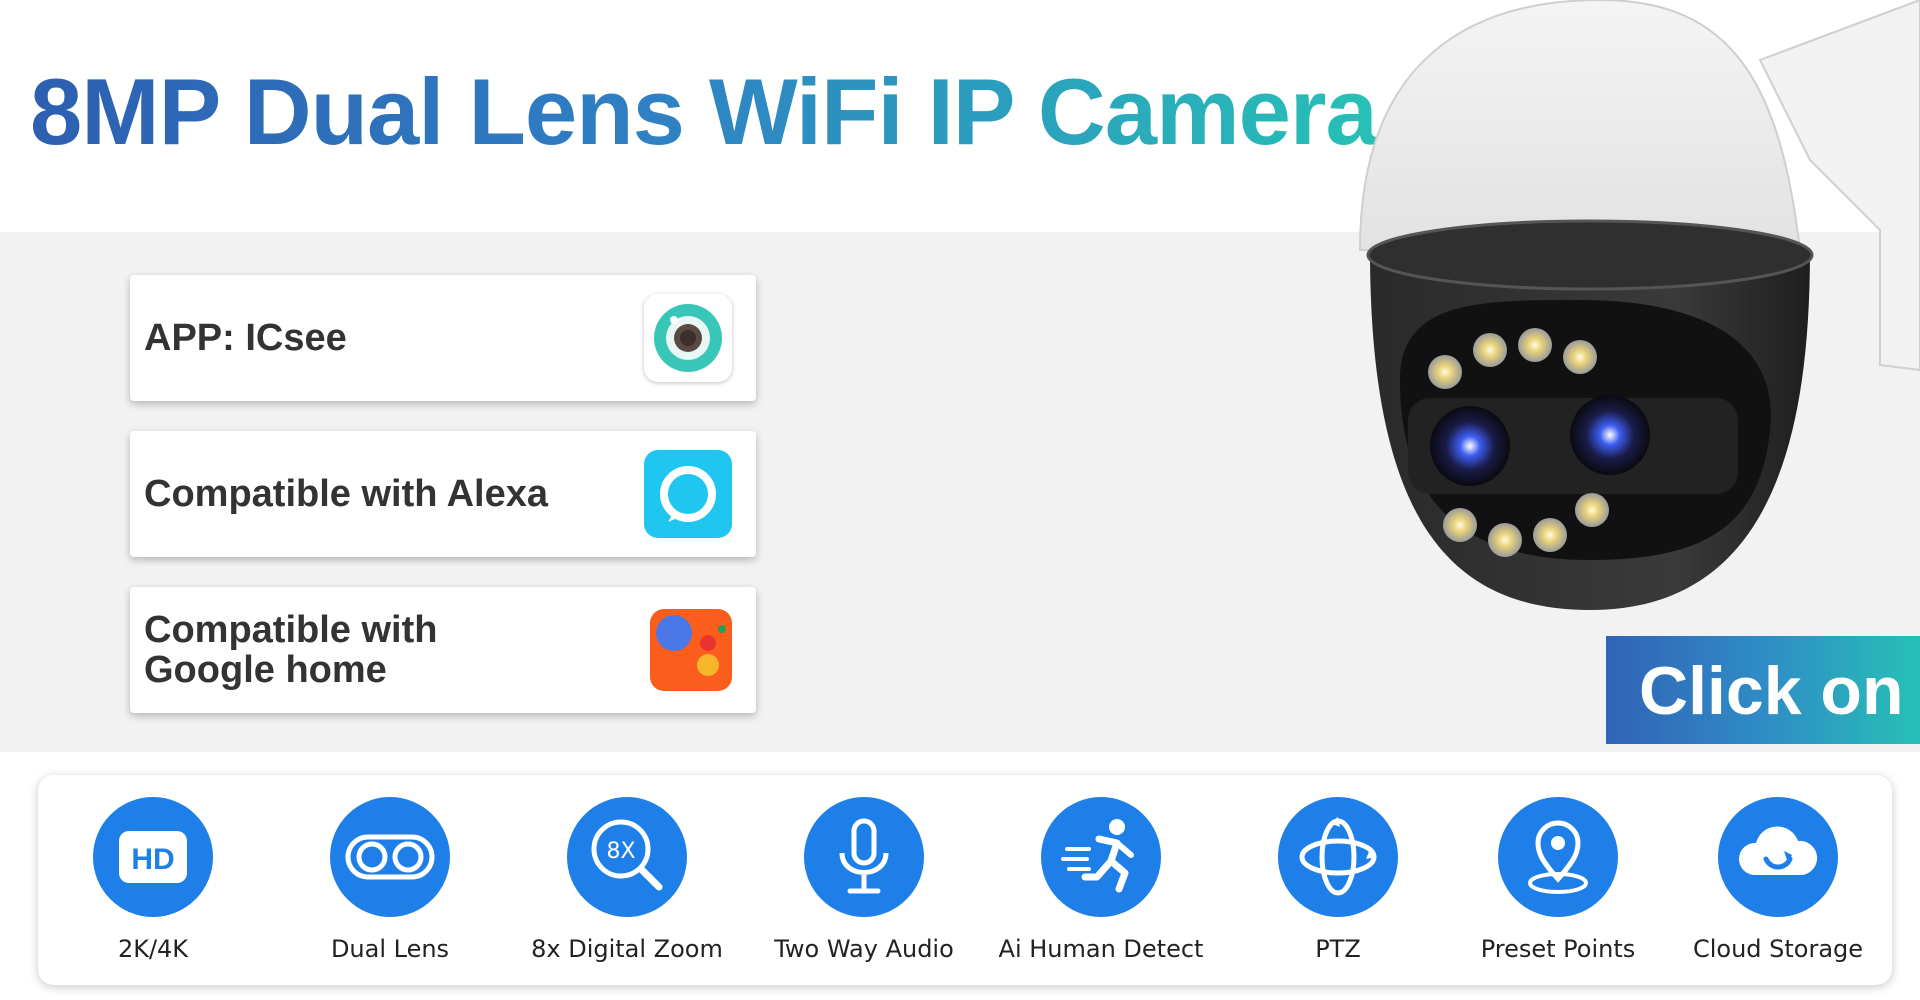 This screenshot has width=1920, height=1000. What do you see at coordinates (153, 949) in the screenshot?
I see `feature-label: 2K/4K` at bounding box center [153, 949].